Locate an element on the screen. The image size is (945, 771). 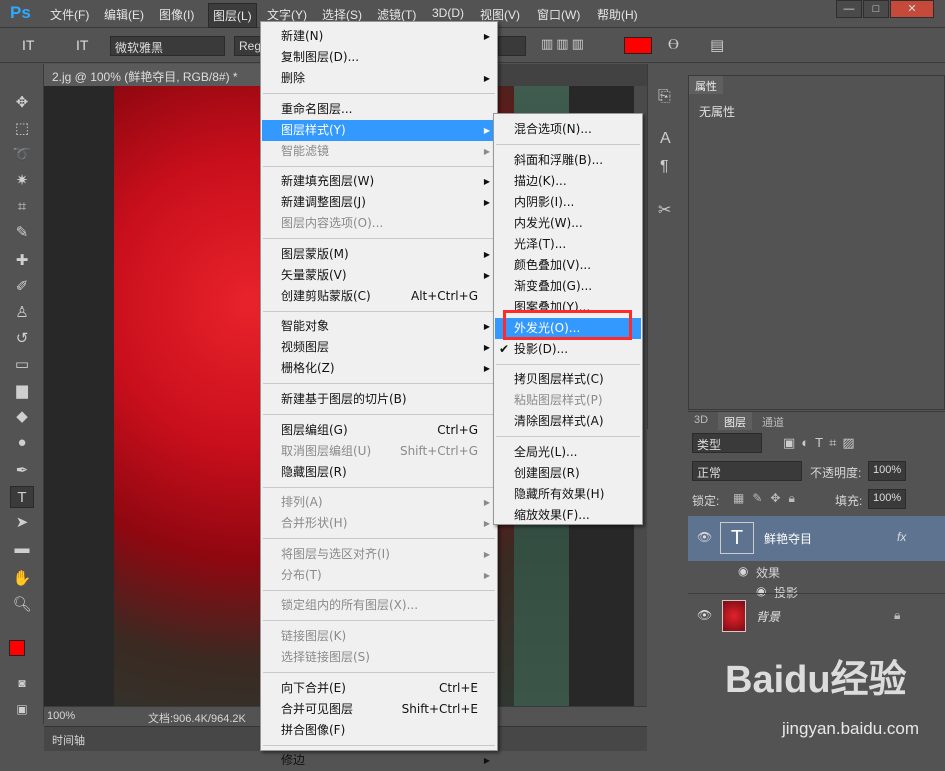
layer-menu-item: 矢量蒙版(V) ▶ is located at coordinates (379, 275).